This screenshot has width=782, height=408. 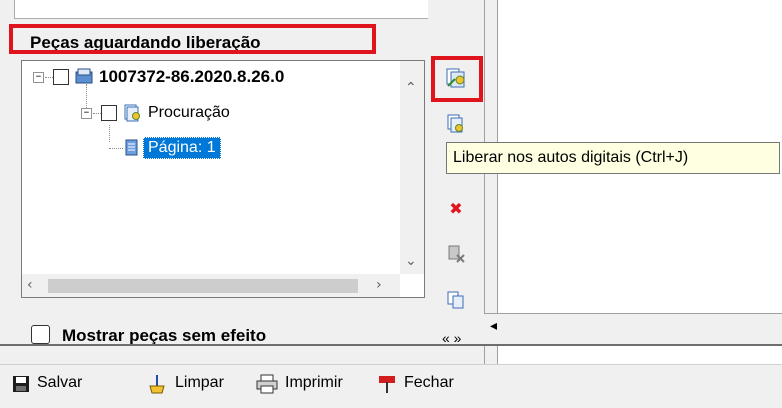 What do you see at coordinates (189, 113) in the screenshot?
I see `child-node-label: Procuração` at bounding box center [189, 113].